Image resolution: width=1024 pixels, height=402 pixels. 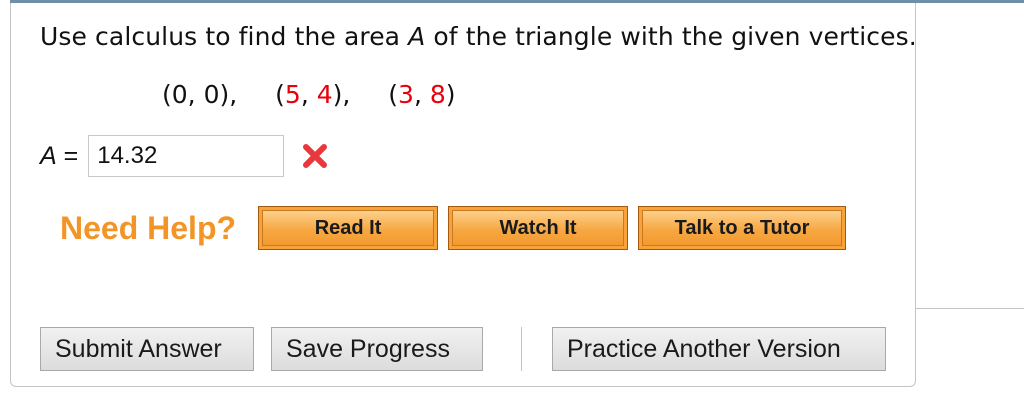 I want to click on talk-to-tutor-button: Talk to a Tutor, so click(x=742, y=228).